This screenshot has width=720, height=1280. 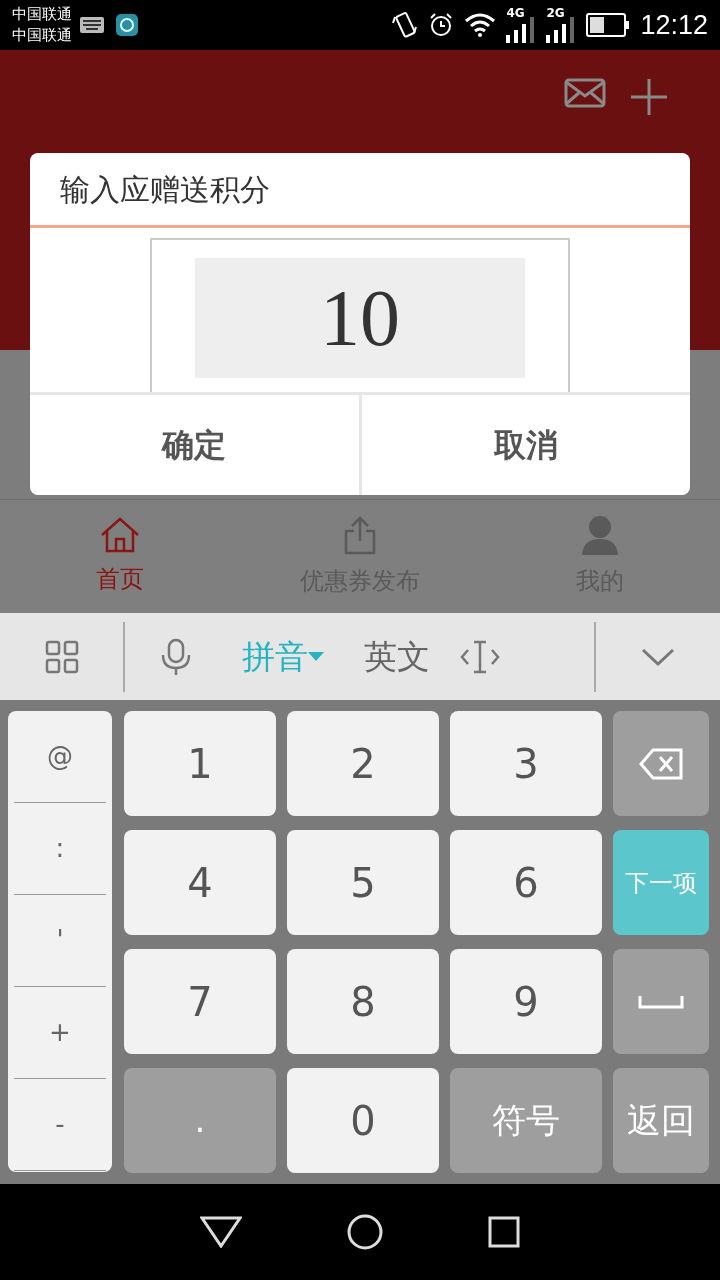 I want to click on side-symbol-key: -, so click(x=60, y=1125).